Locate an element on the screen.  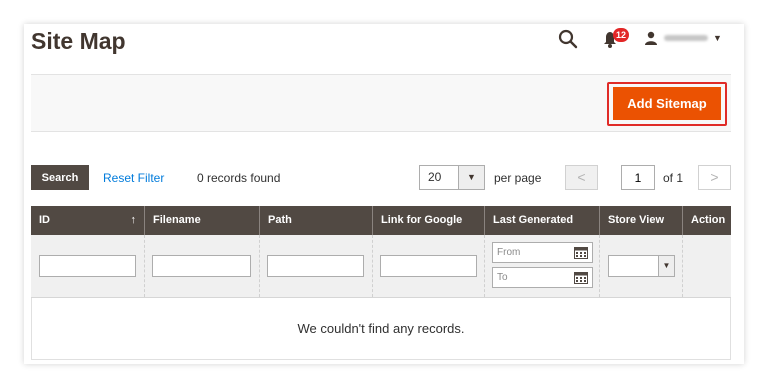
column-header-action: Action is located at coordinates (708, 220).